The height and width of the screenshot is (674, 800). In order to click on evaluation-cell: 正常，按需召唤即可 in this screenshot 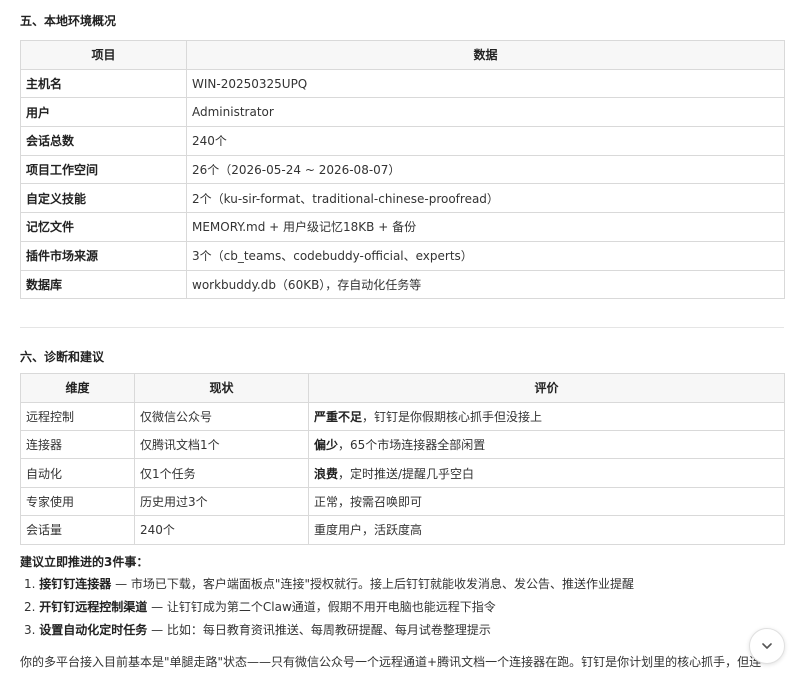, I will do `click(546, 501)`.